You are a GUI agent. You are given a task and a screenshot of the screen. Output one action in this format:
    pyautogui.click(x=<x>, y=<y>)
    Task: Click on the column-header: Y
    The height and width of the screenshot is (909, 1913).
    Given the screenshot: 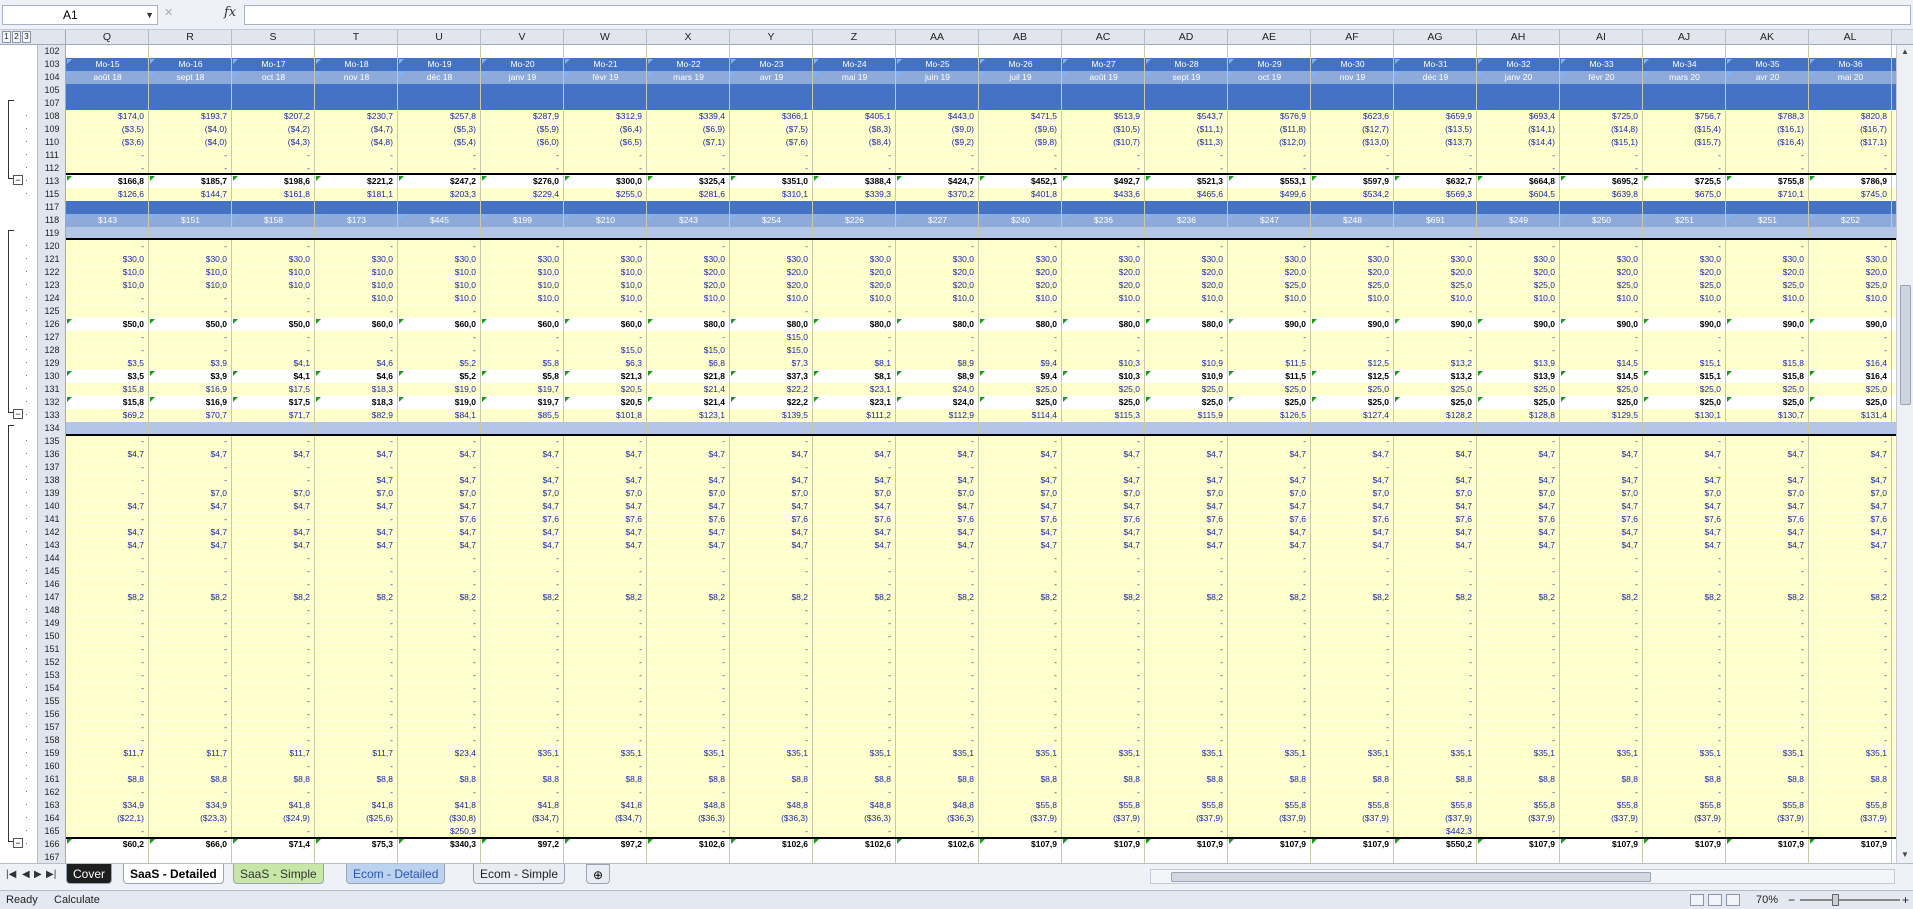 What is the action you would take?
    pyautogui.click(x=771, y=37)
    